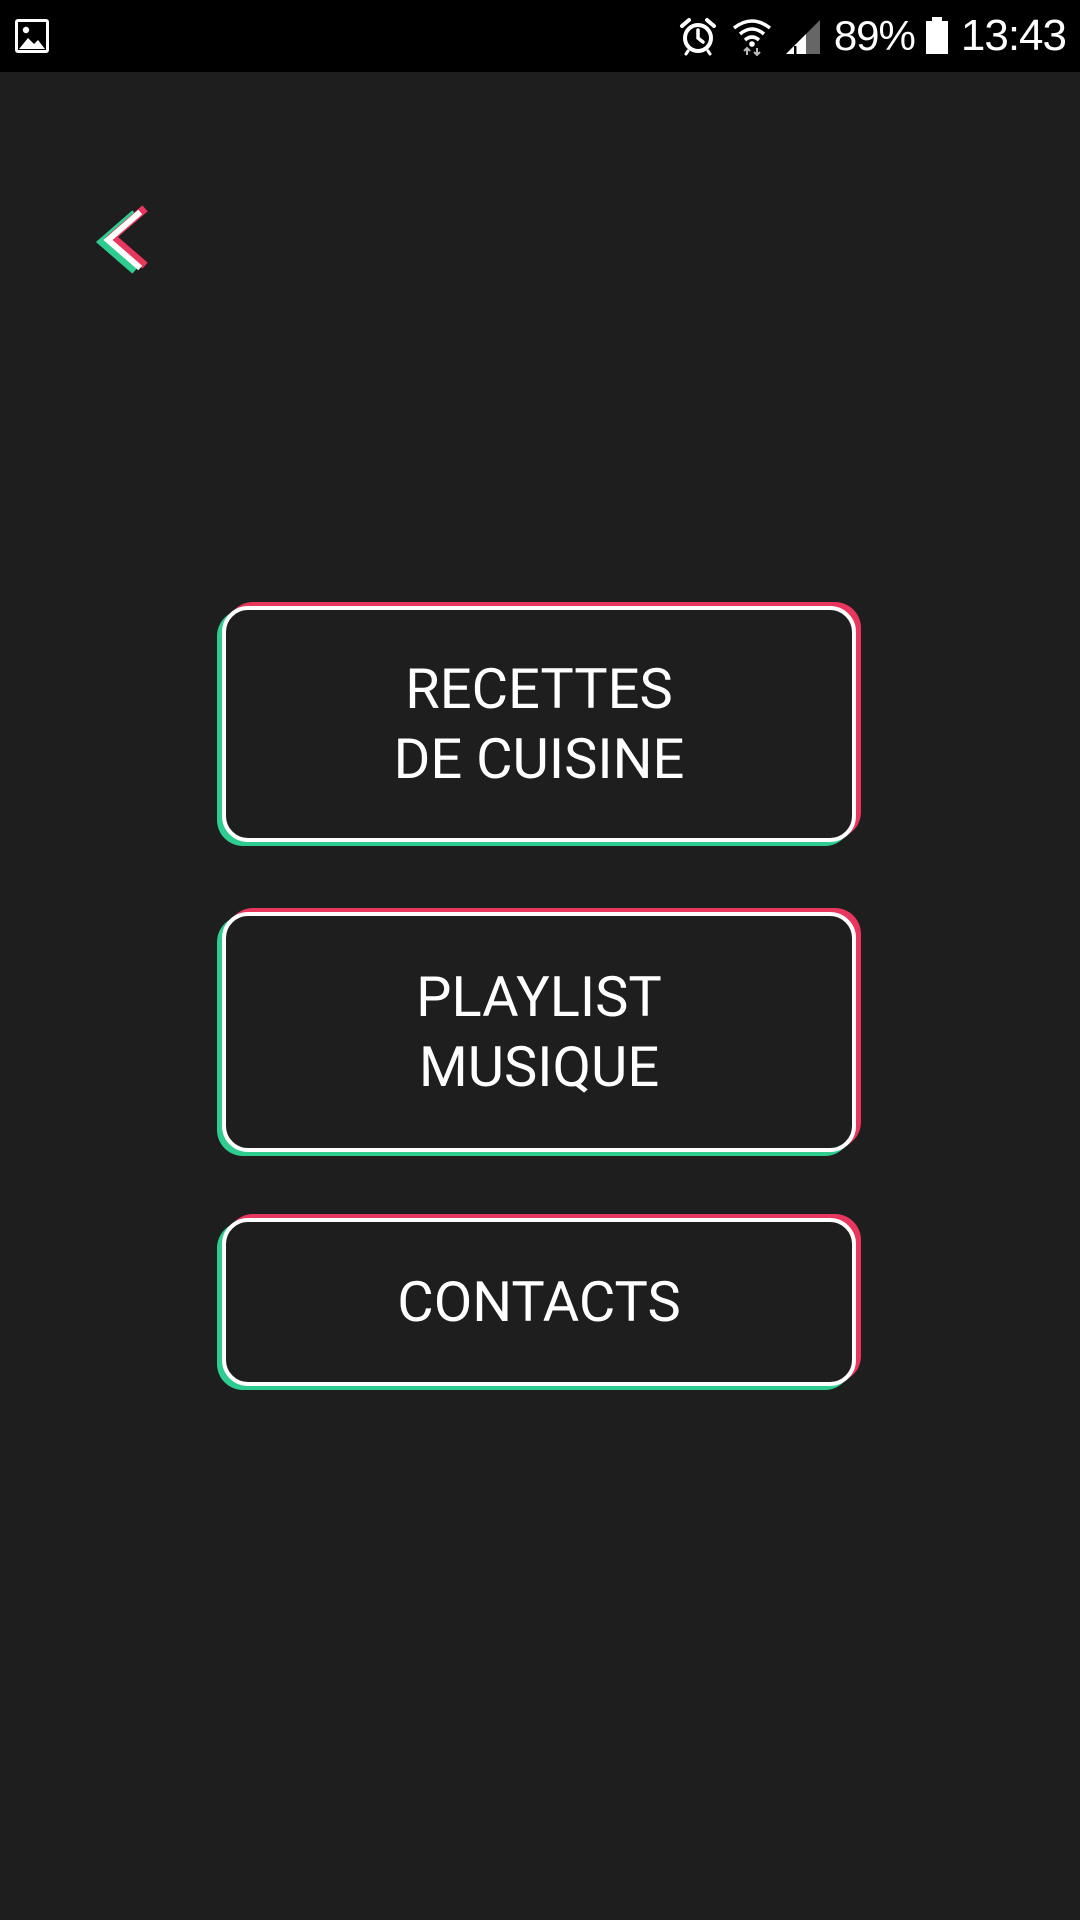 This screenshot has width=1080, height=1920. Describe the element at coordinates (539, 689) in the screenshot. I see `recettes-label-line1: RECETTES` at that location.